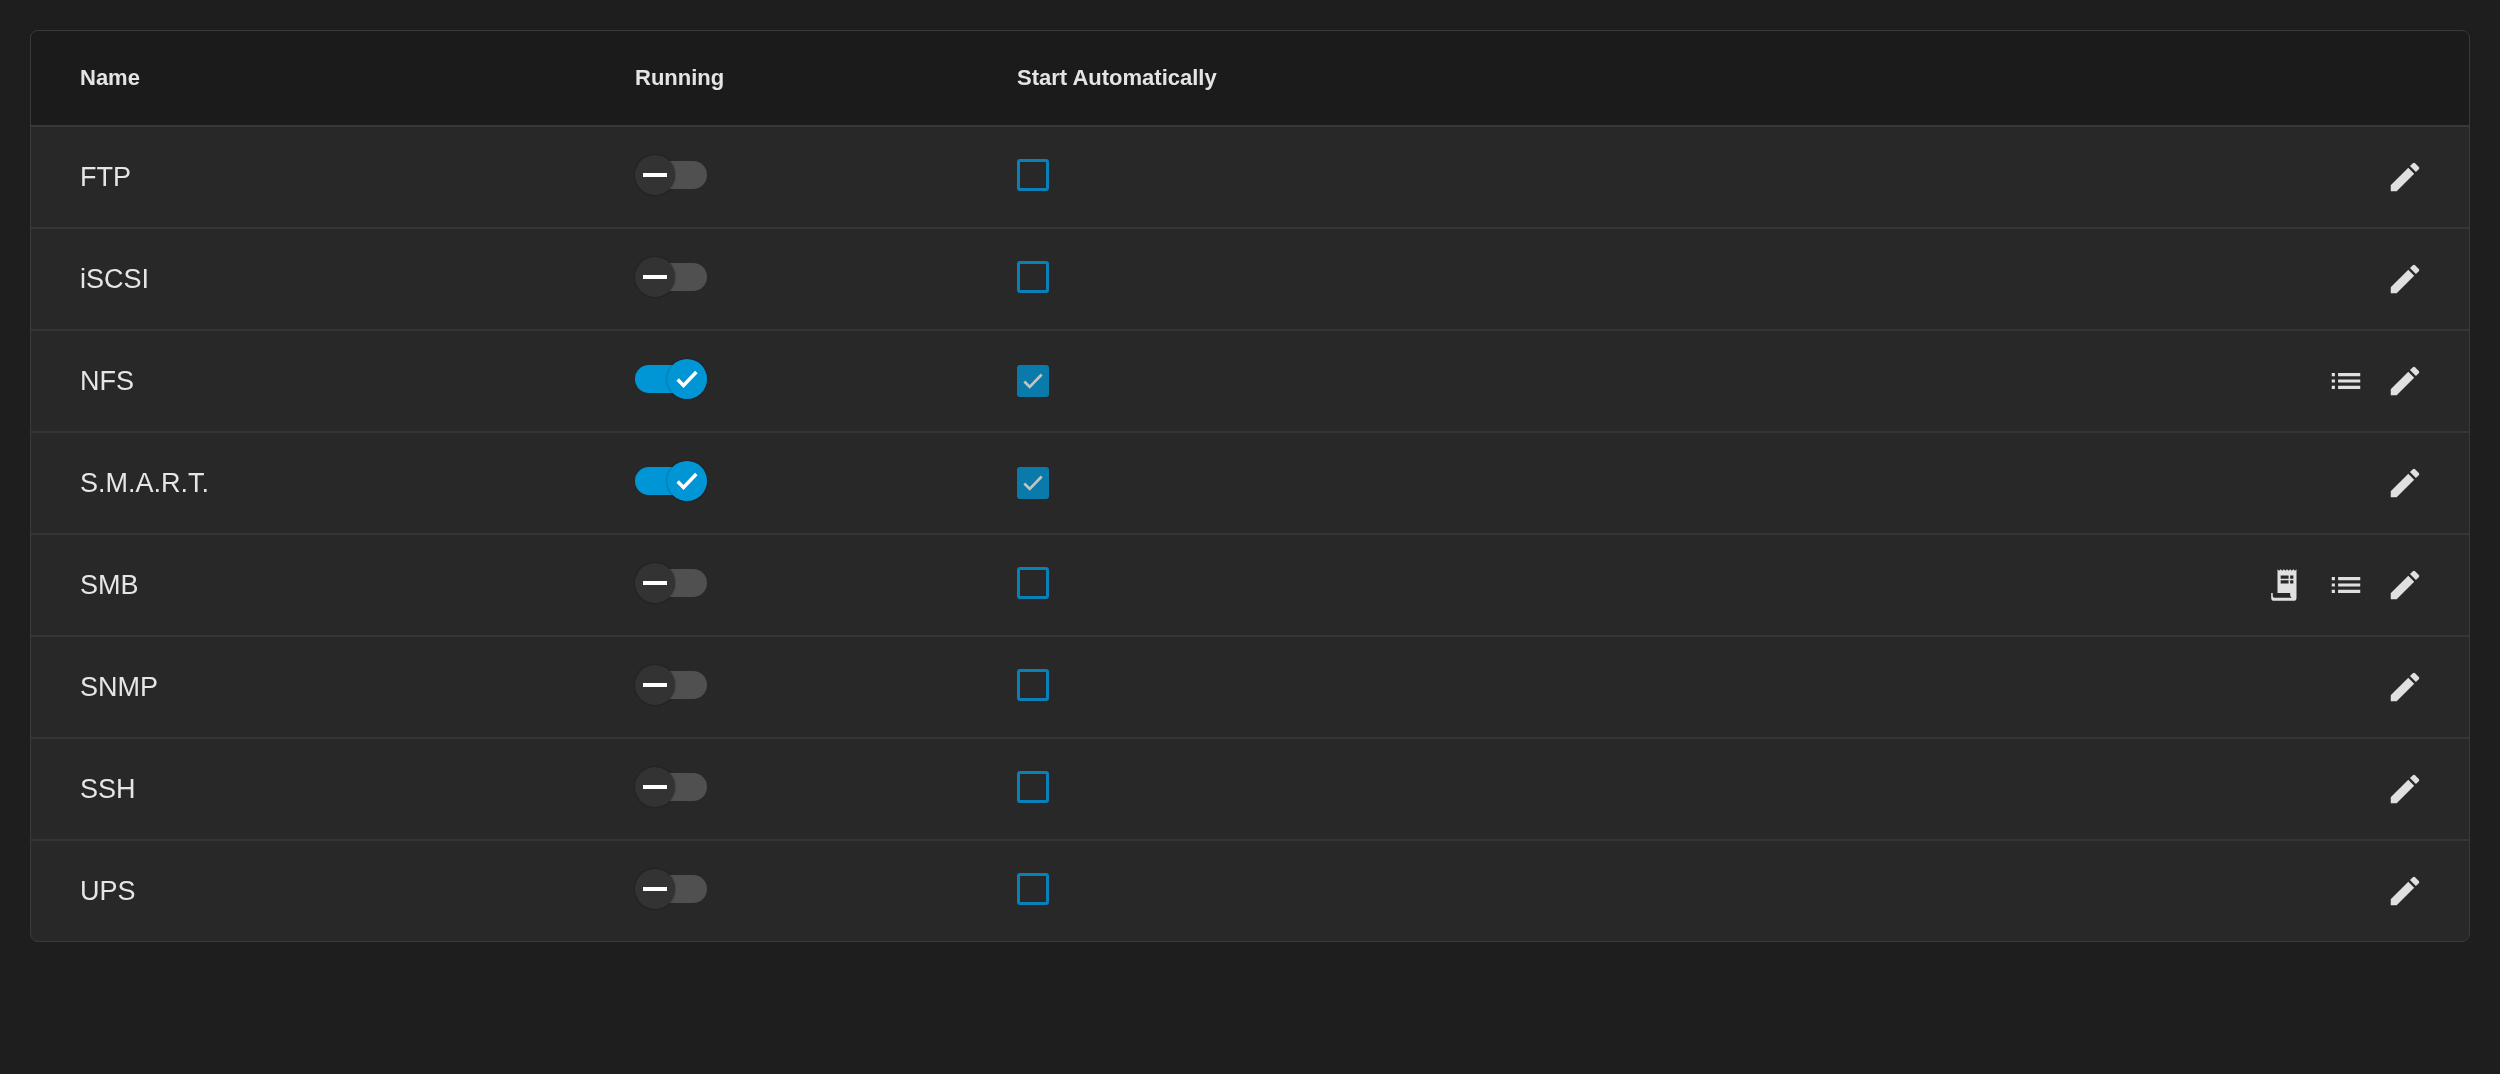  I want to click on column-header: Start Automatically, so click(1117, 78).